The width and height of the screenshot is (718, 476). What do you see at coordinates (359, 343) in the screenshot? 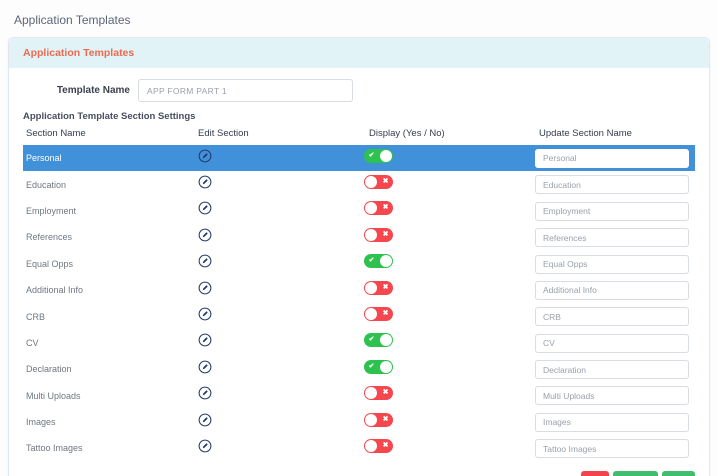
I see `table-row: CV ✔` at bounding box center [359, 343].